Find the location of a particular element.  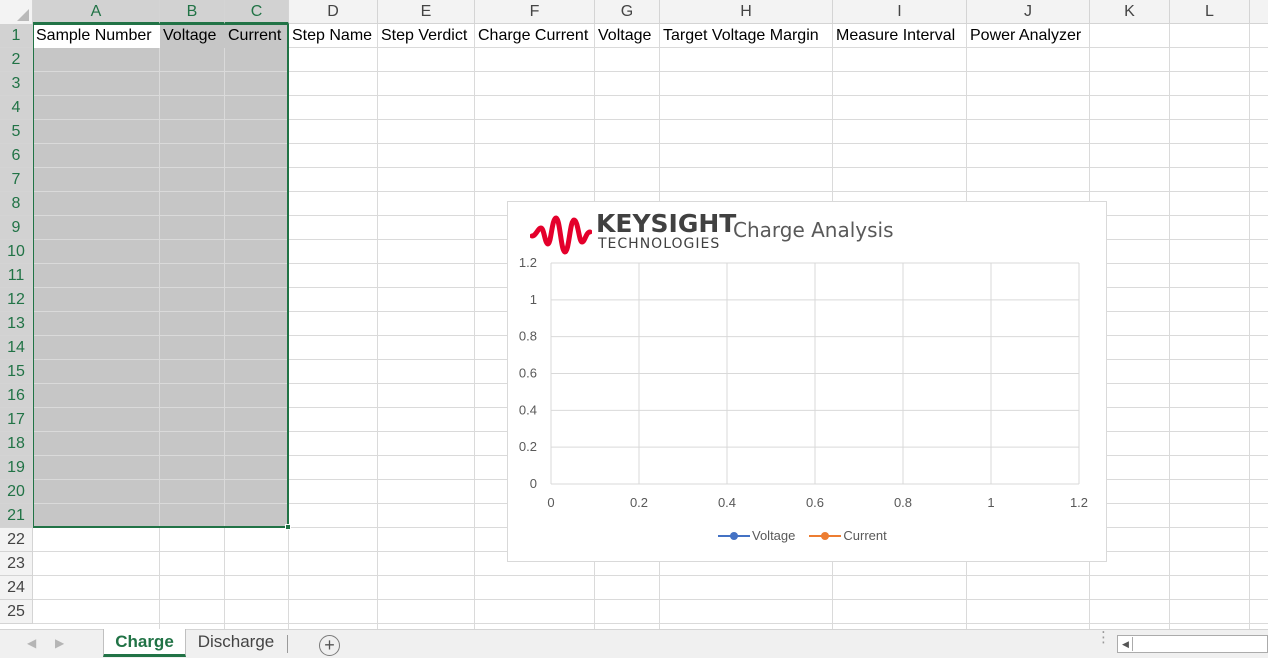

sheet-prev-icon: ◀ is located at coordinates (31, 643).